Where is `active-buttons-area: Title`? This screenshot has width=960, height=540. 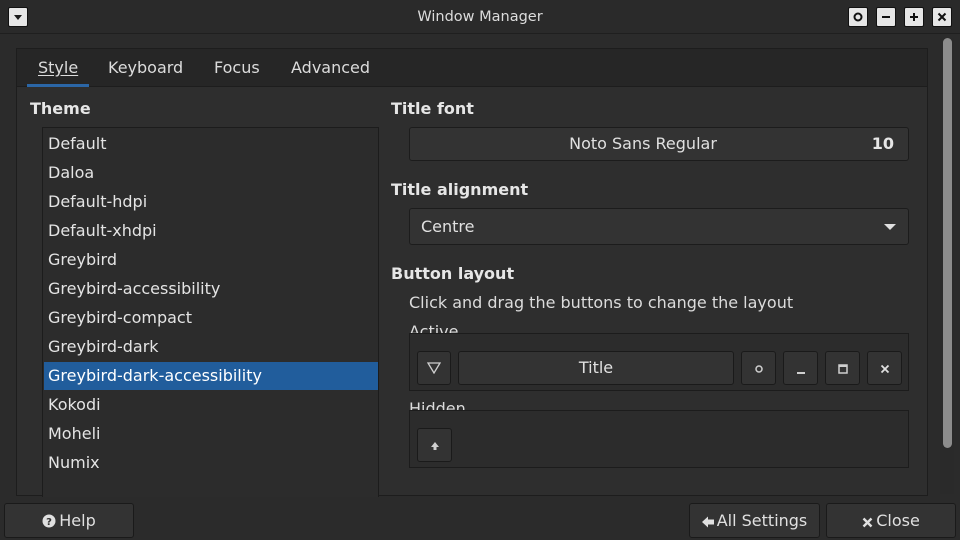 active-buttons-area: Title is located at coordinates (659, 362).